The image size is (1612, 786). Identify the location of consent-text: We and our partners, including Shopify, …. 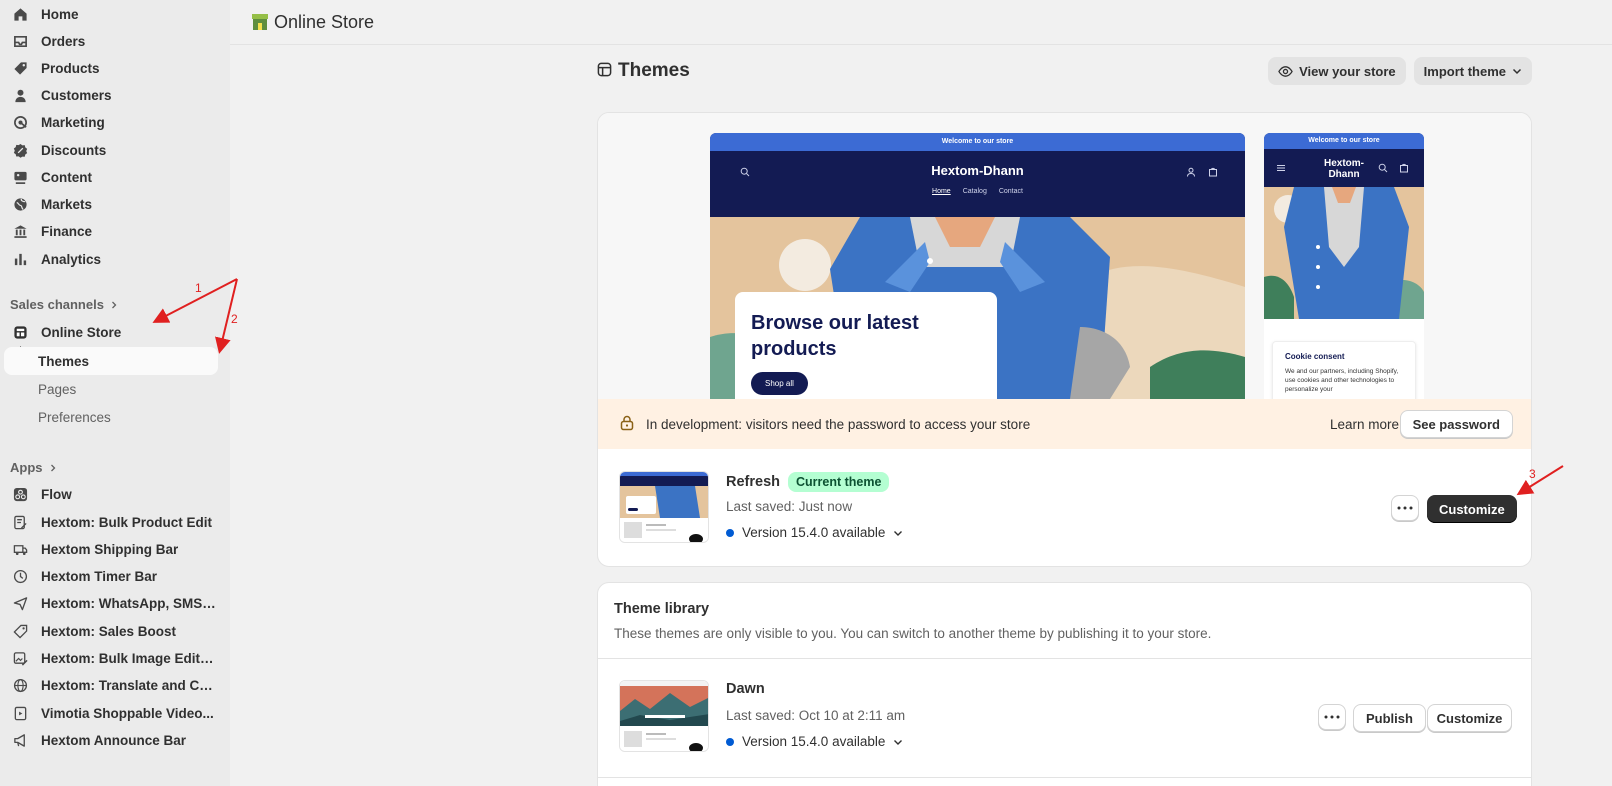
(1342, 380).